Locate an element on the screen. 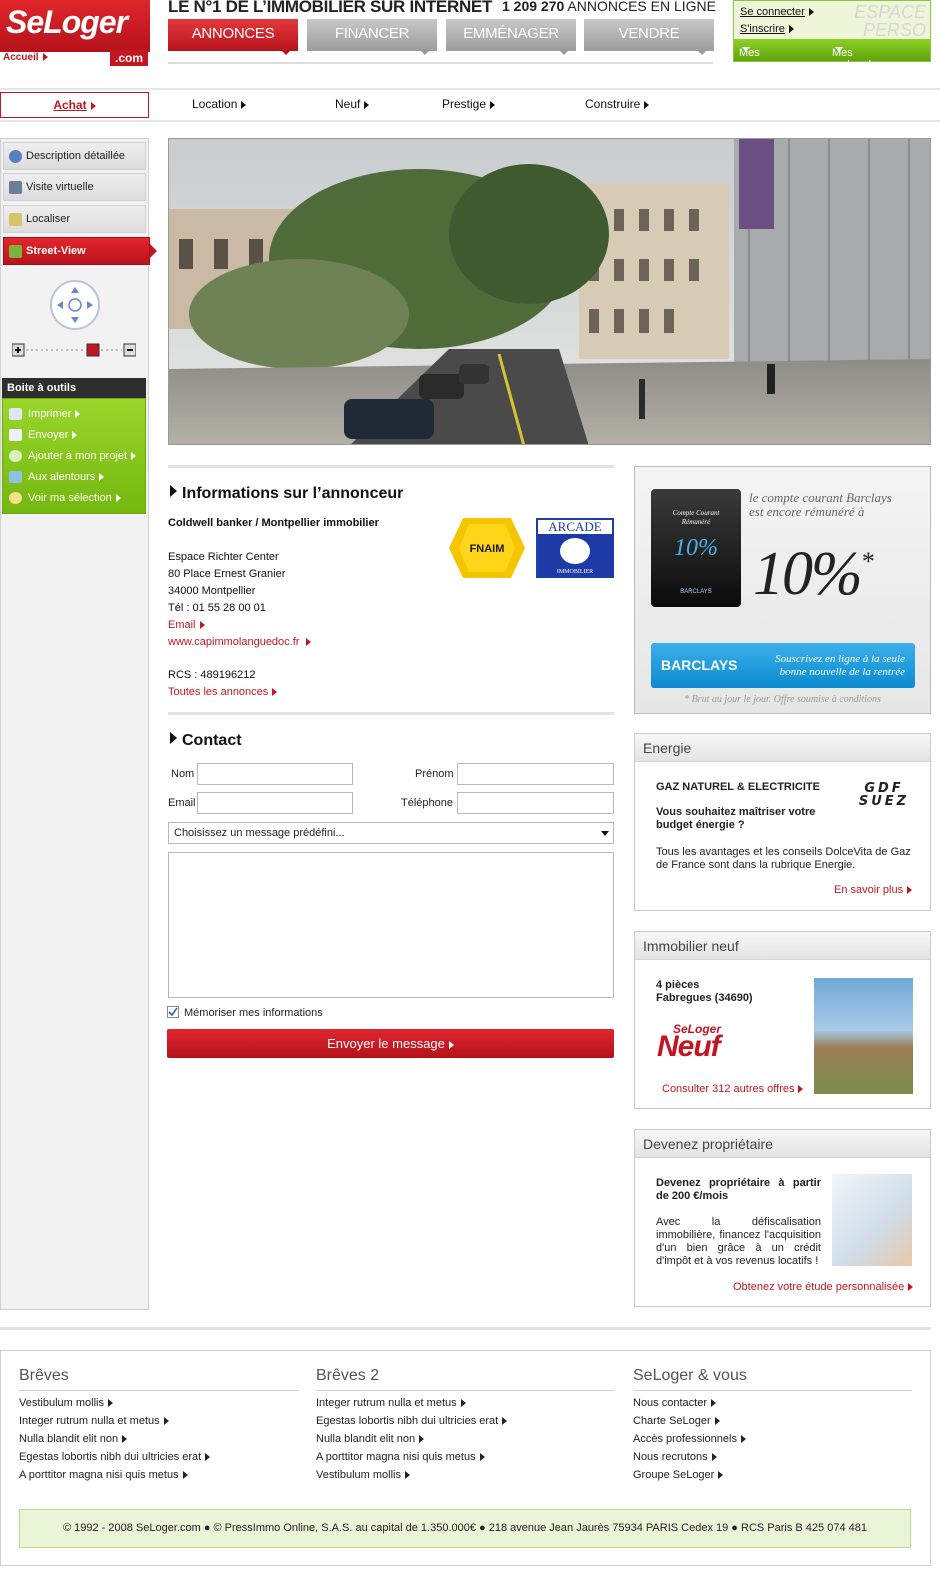 The image size is (940, 1583). pan-arrows-icon is located at coordinates (75, 305).